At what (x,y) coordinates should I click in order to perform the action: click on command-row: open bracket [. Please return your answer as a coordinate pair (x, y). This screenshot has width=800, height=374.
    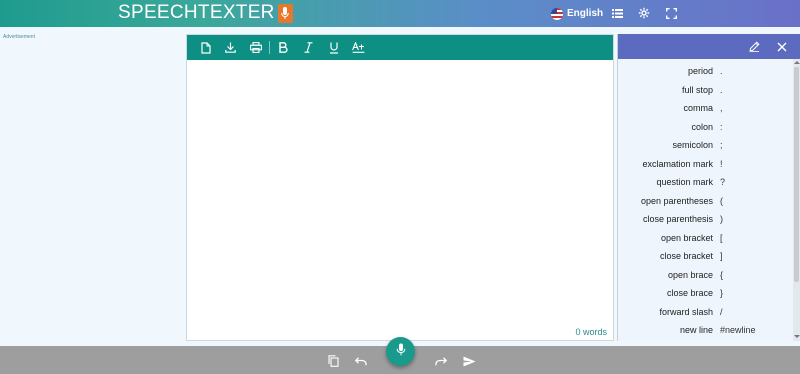
    Looking at the image, I should click on (706, 238).